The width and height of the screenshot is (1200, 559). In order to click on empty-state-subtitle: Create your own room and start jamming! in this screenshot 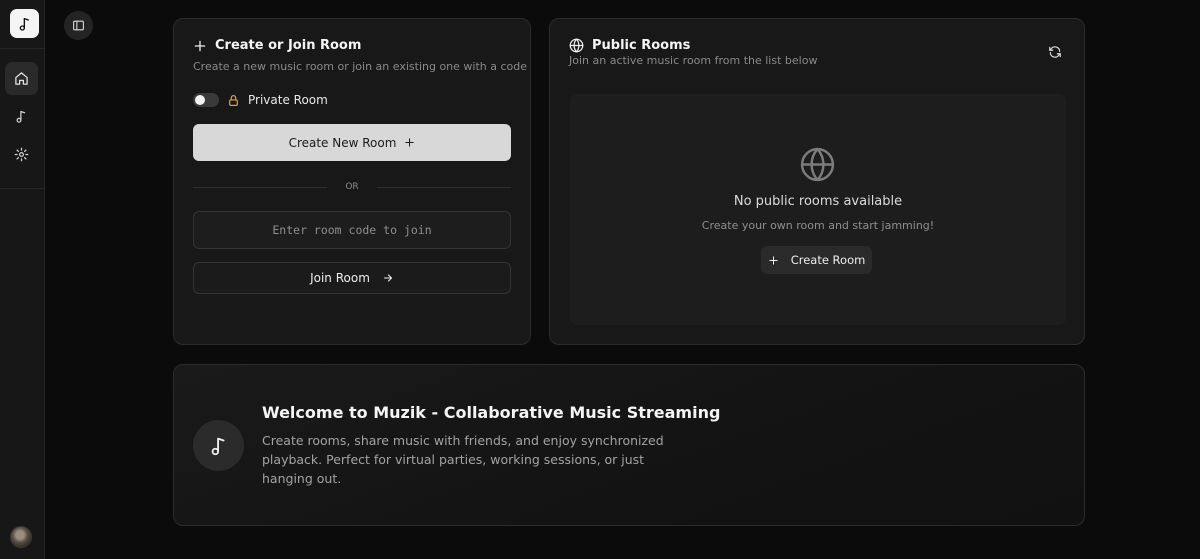, I will do `click(818, 225)`.